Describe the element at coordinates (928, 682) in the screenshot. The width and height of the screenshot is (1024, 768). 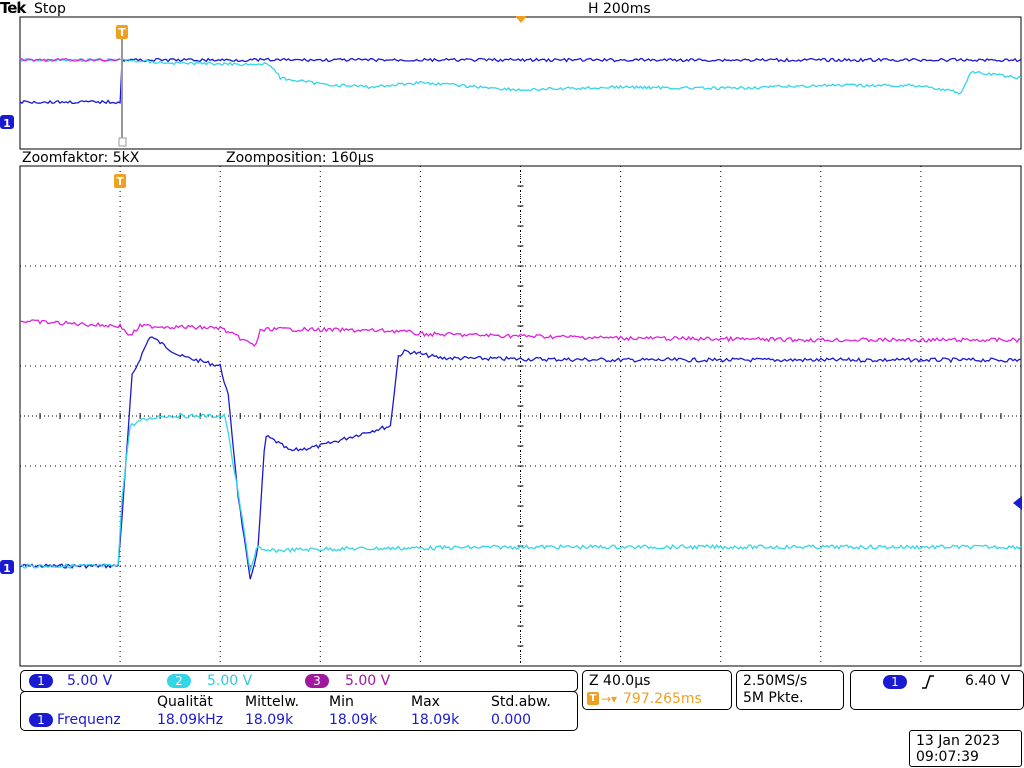
I see `rising-edge-icon` at that location.